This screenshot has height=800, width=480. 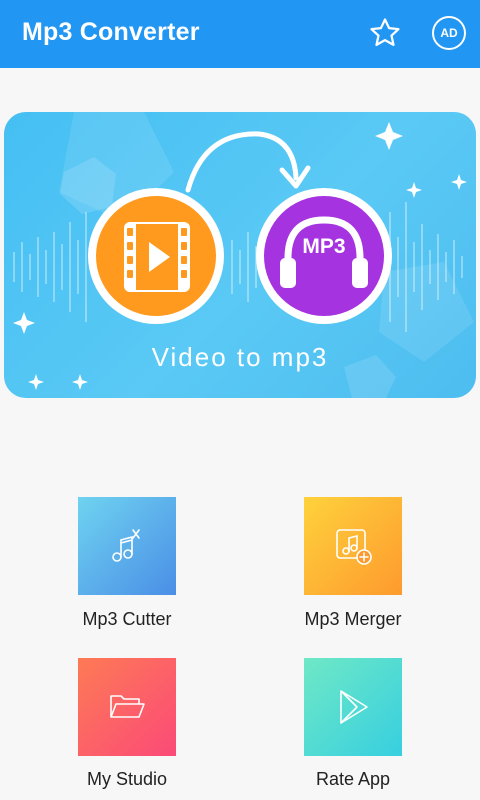 I want to click on mp3-cutter-button, so click(x=127, y=546).